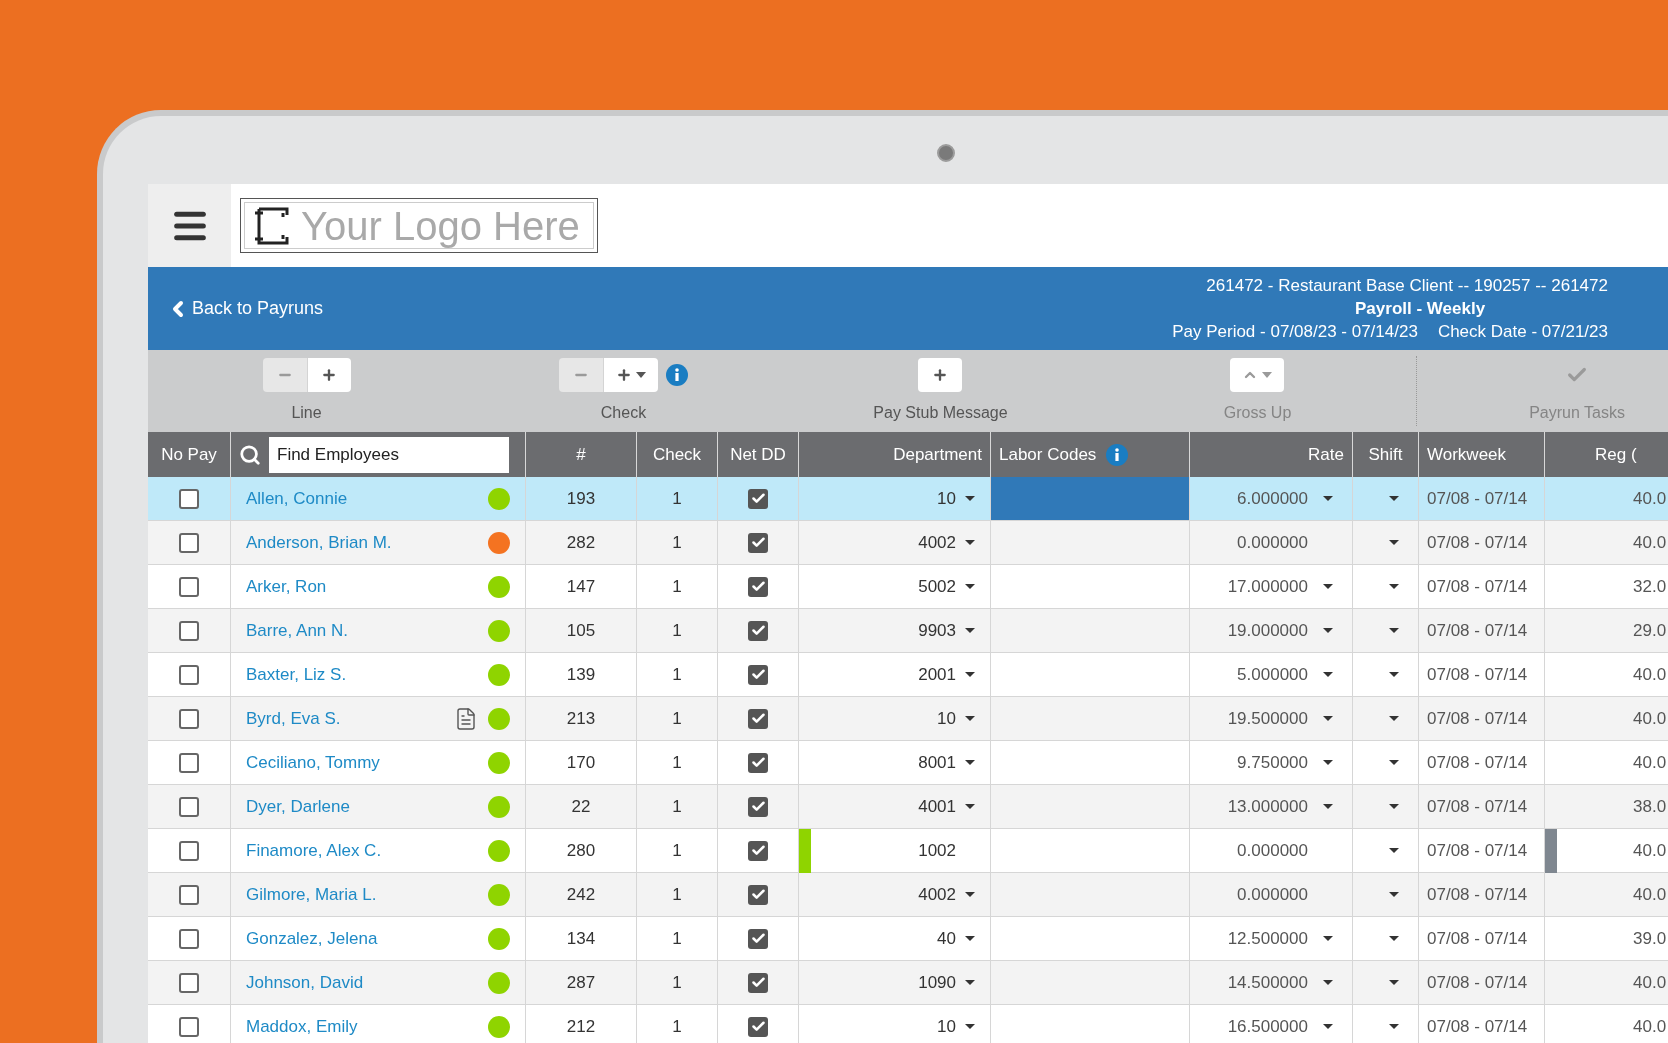  Describe the element at coordinates (1090, 499) in the screenshot. I see `labor-codes-cell` at that location.